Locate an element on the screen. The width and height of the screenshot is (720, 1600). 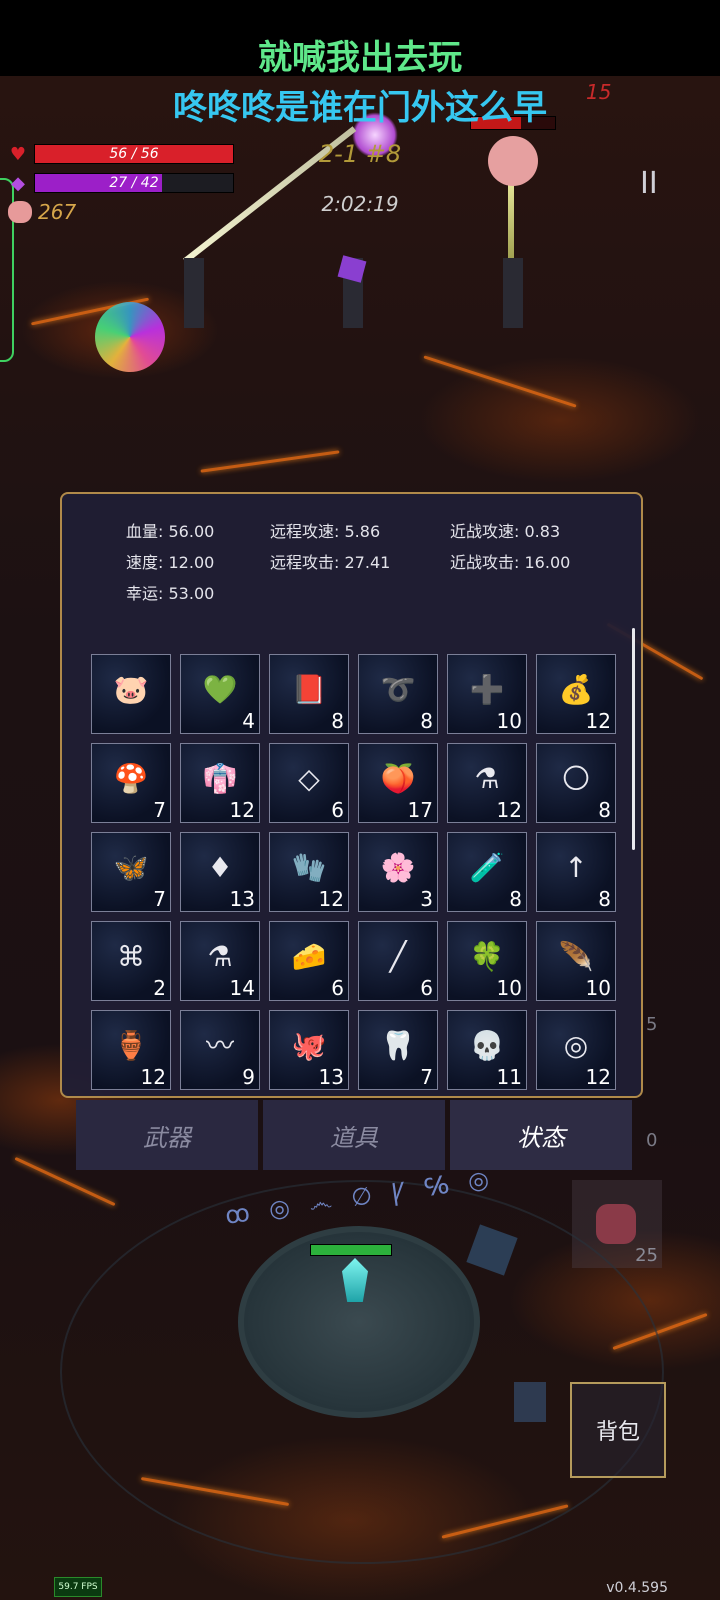
item-count: 14 is located at coordinates (242, 988).